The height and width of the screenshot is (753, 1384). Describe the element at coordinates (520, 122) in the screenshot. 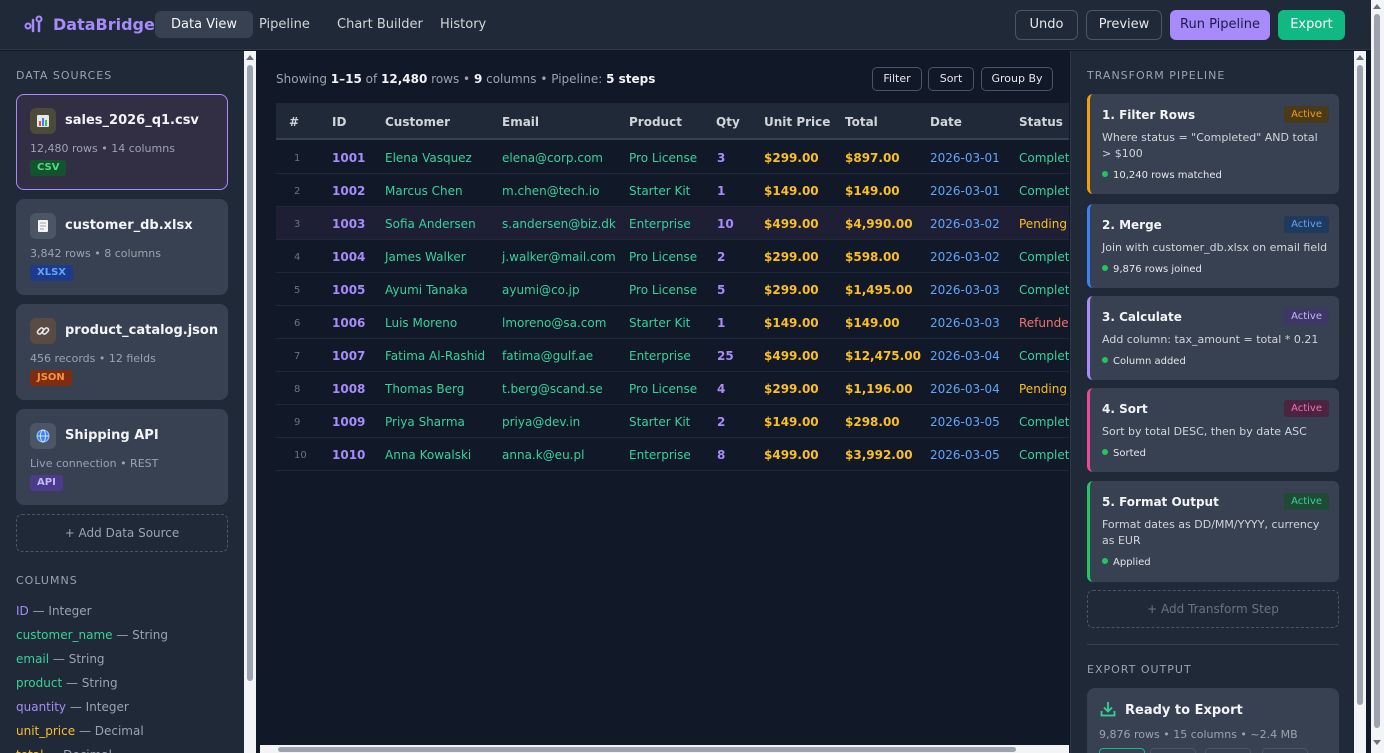

I see `header-cell: Email` at that location.